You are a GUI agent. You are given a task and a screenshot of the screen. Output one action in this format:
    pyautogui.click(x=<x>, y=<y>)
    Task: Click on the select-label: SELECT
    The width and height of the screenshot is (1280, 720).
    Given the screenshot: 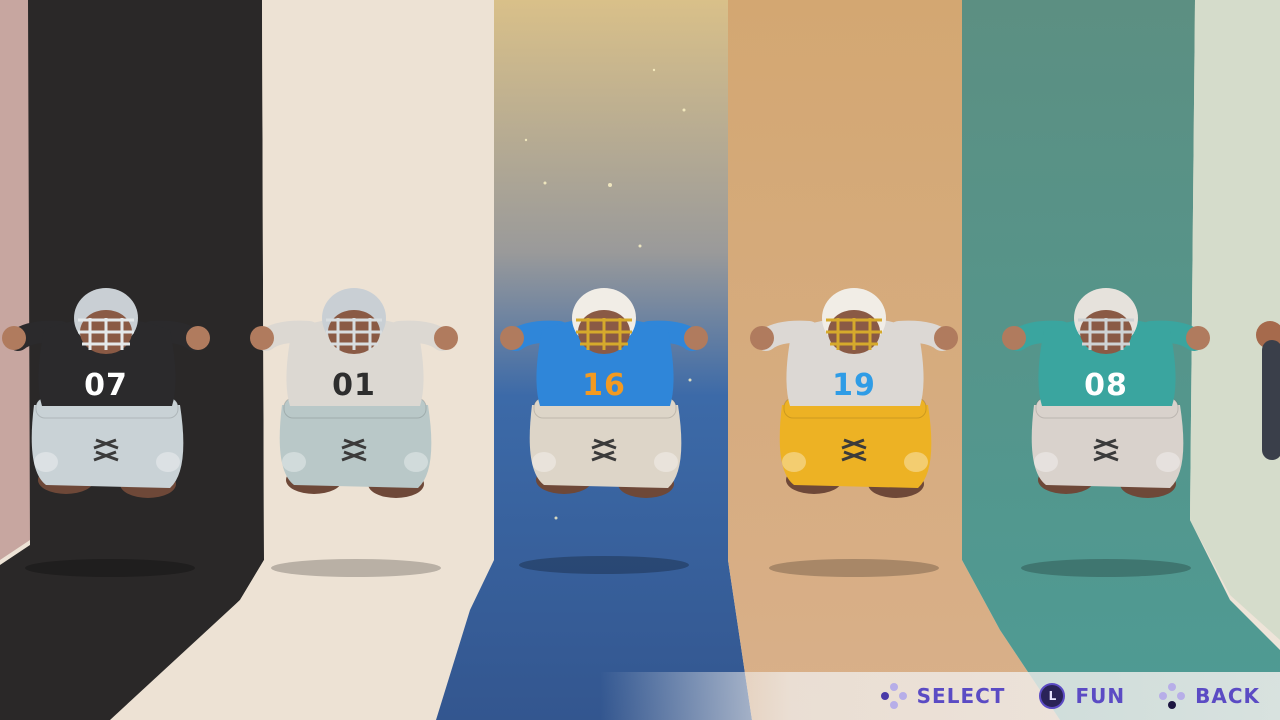 What is the action you would take?
    pyautogui.click(x=961, y=696)
    